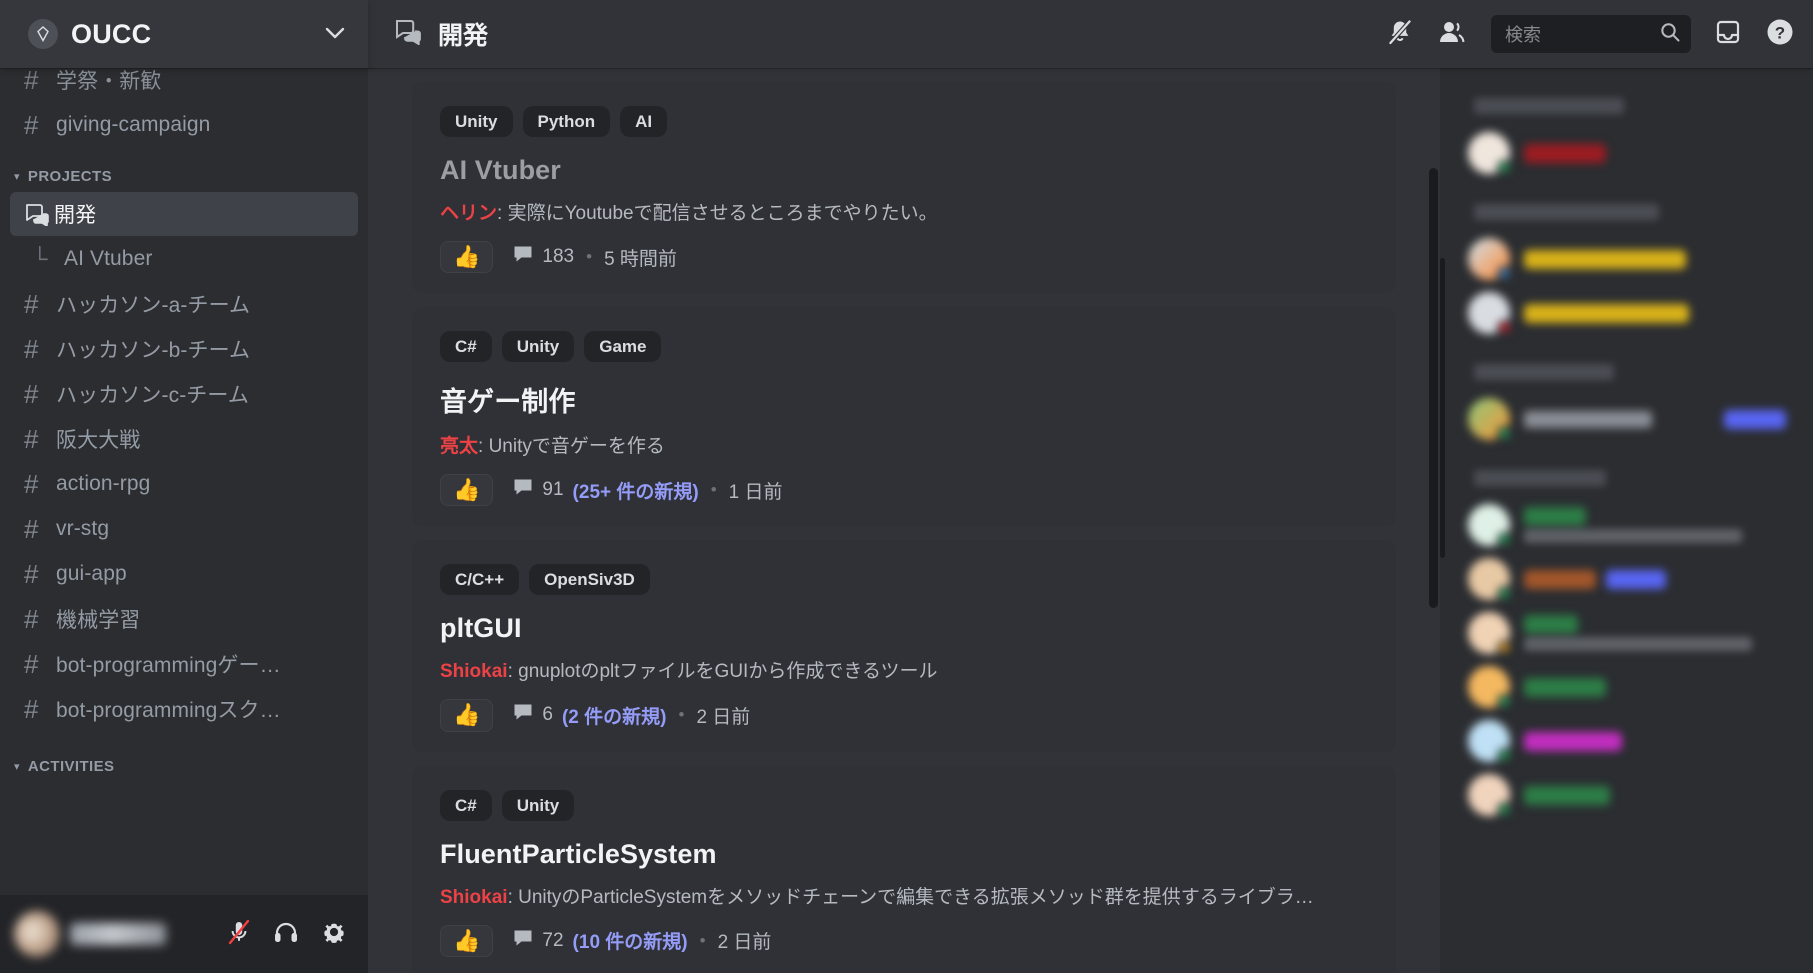  What do you see at coordinates (1433, 388) in the screenshot?
I see `forum-scrollbar` at bounding box center [1433, 388].